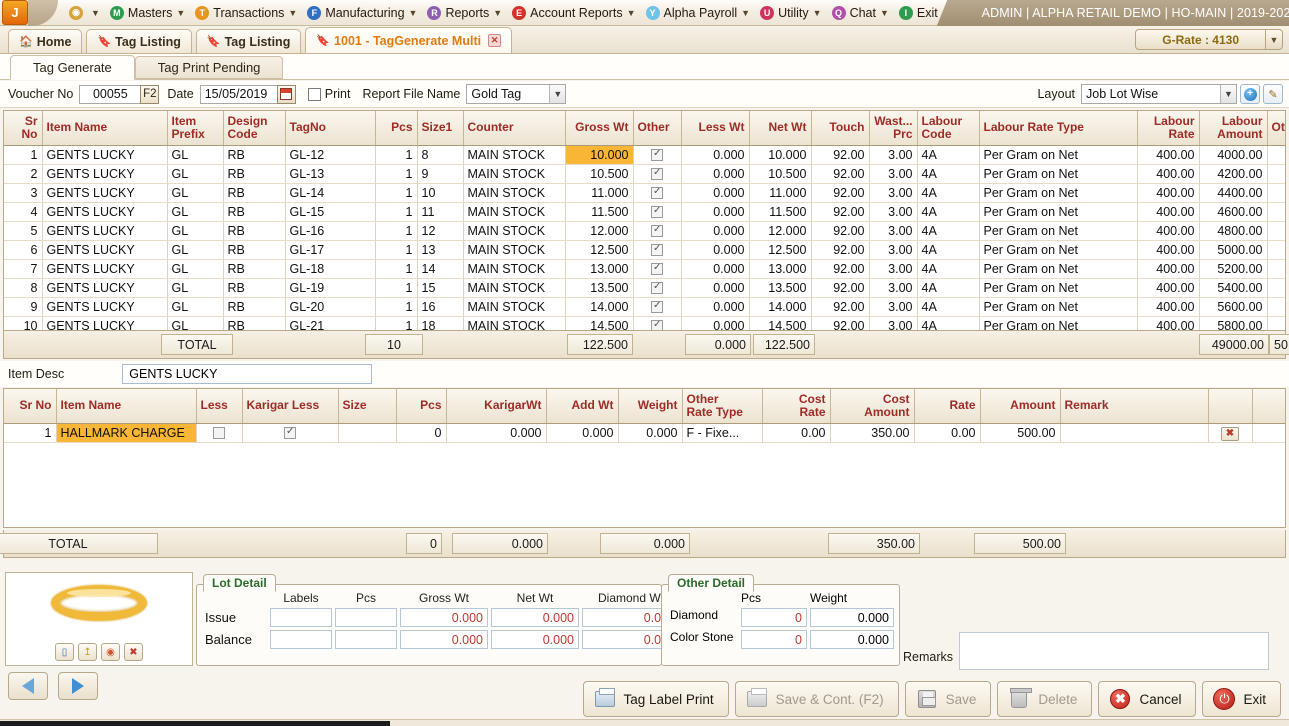  I want to click on cell-labour_amount: 5000.00, so click(1233, 250).